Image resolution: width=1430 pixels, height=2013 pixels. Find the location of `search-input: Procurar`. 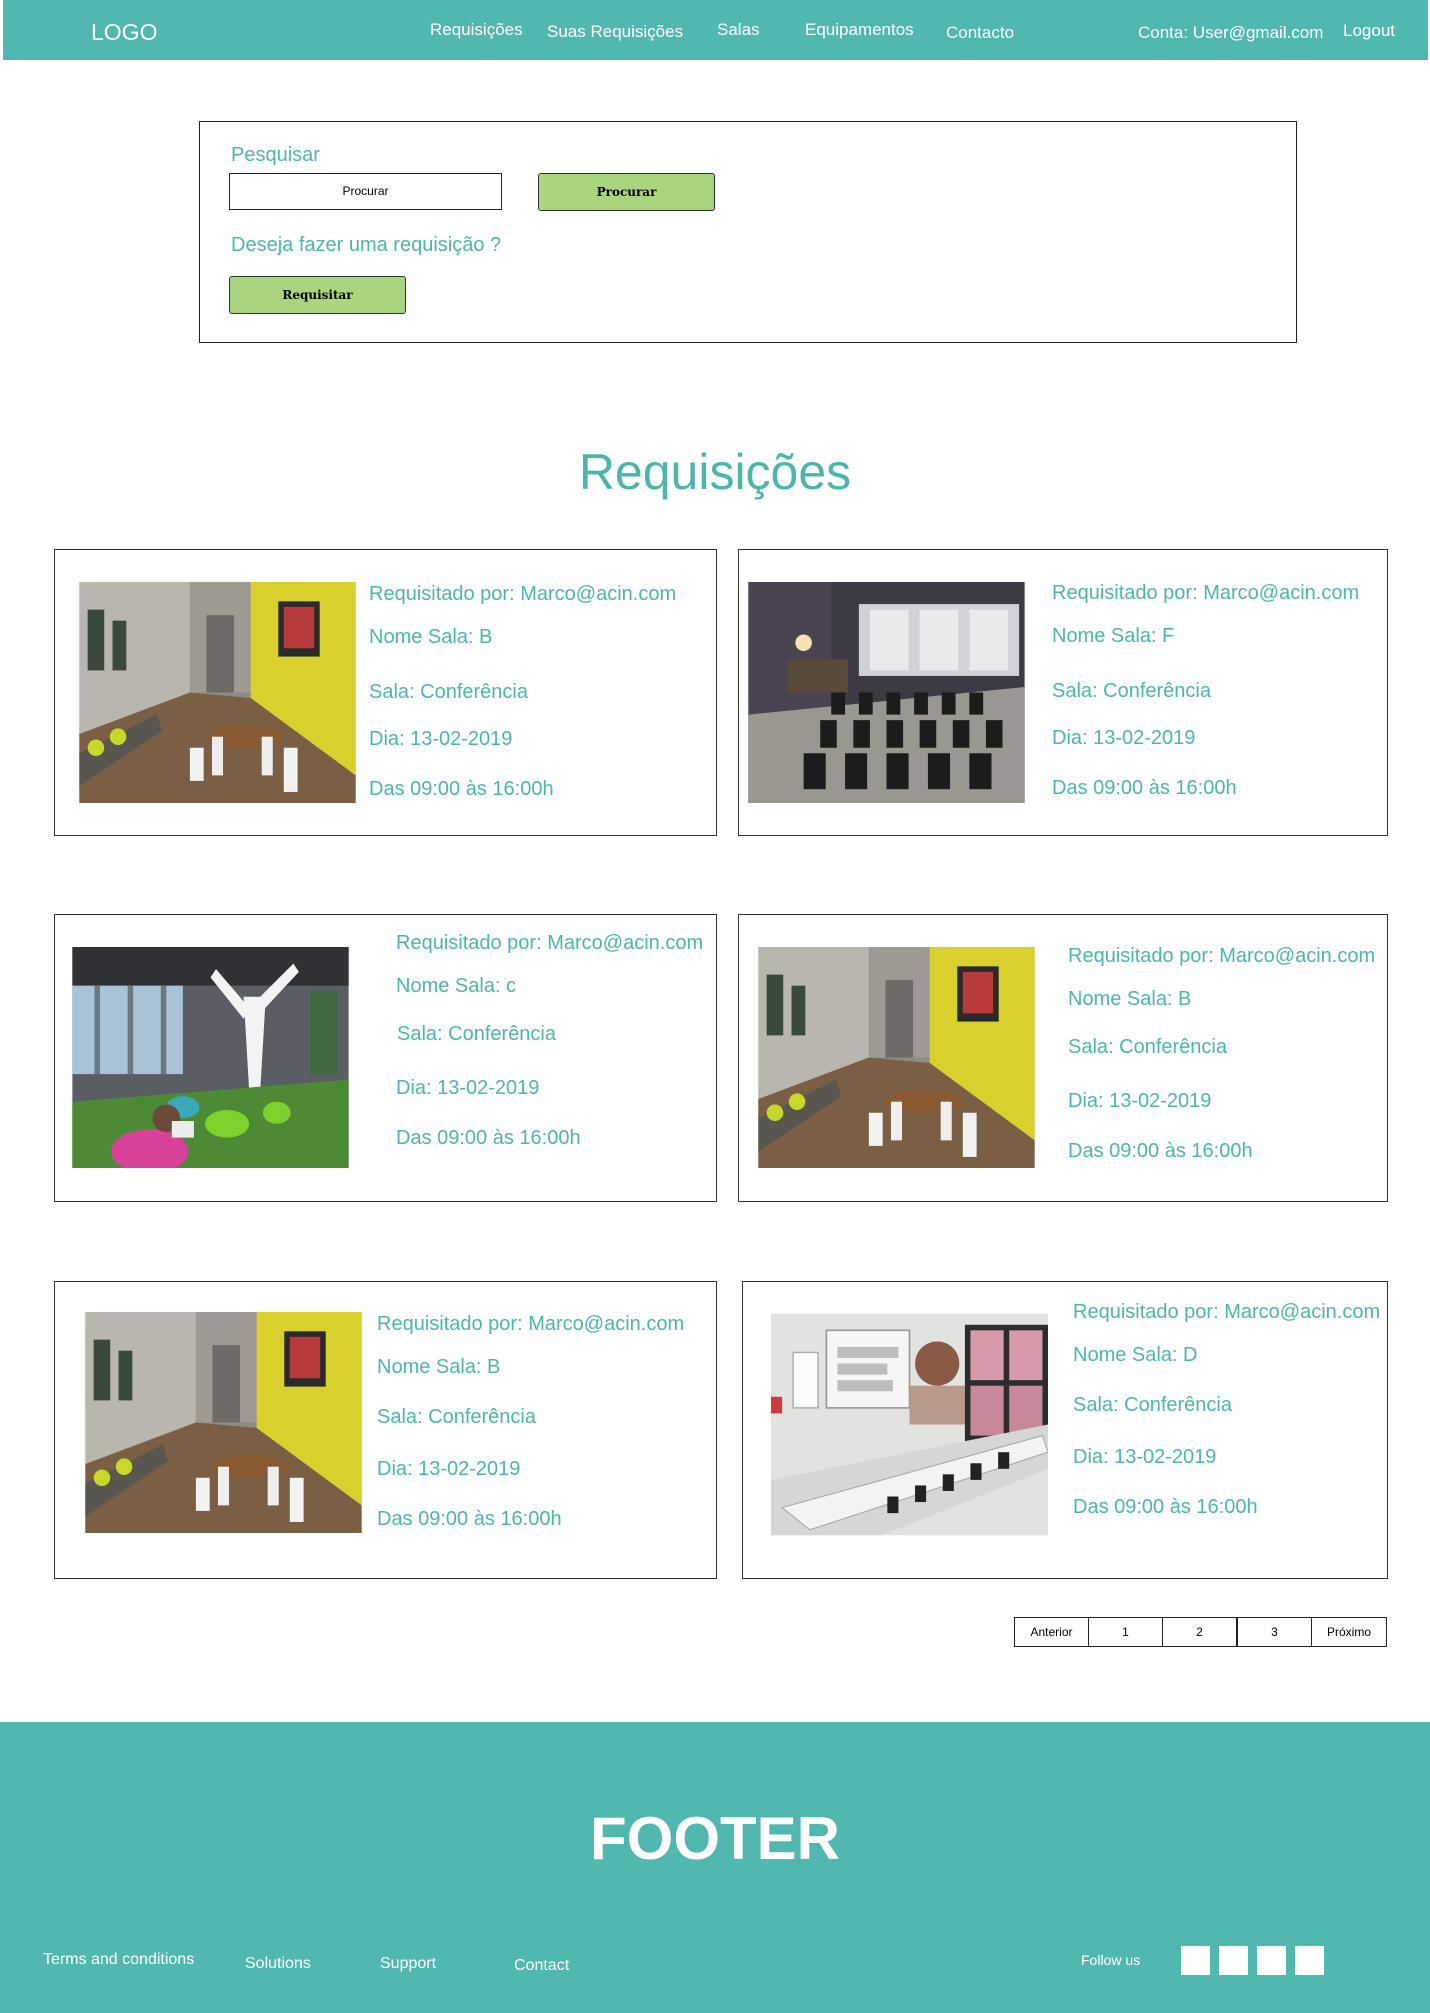

search-input: Procurar is located at coordinates (365, 191).